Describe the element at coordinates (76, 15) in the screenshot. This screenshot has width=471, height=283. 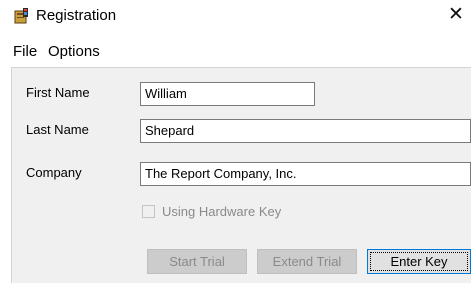
I see `window-title: Registration` at that location.